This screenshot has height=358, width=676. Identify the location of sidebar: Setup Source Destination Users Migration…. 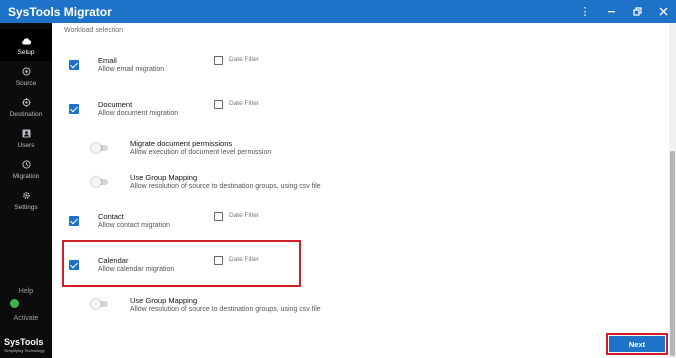
(26, 190).